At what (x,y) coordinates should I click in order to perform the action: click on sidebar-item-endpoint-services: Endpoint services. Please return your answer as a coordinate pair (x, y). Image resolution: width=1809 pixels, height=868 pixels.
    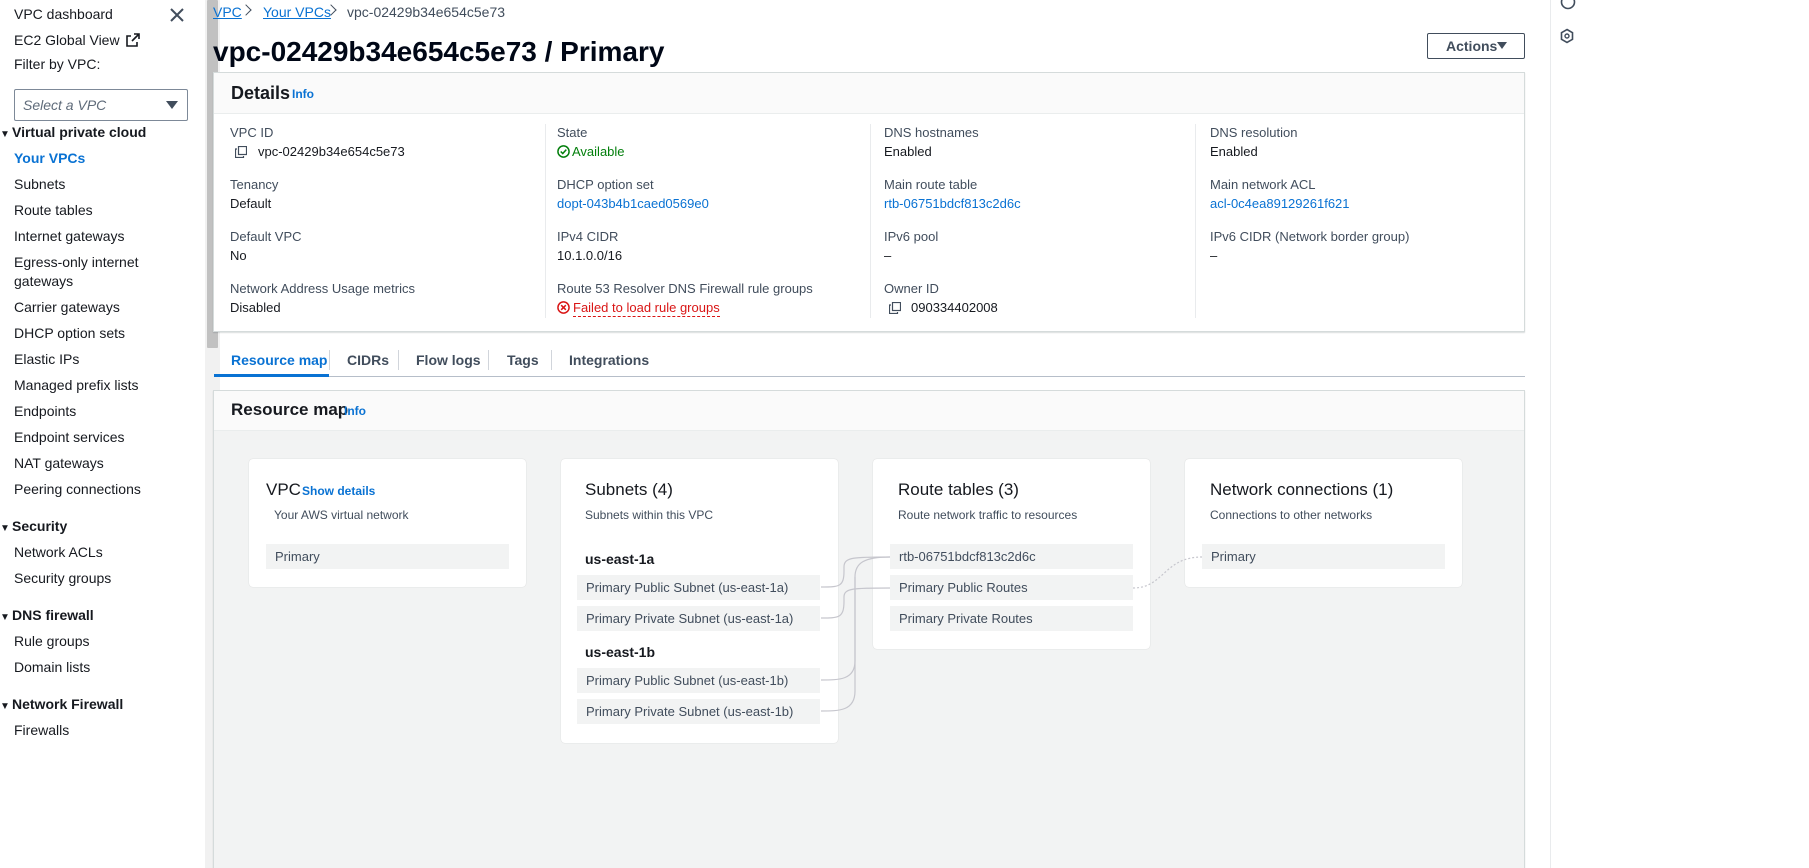
    Looking at the image, I should click on (69, 437).